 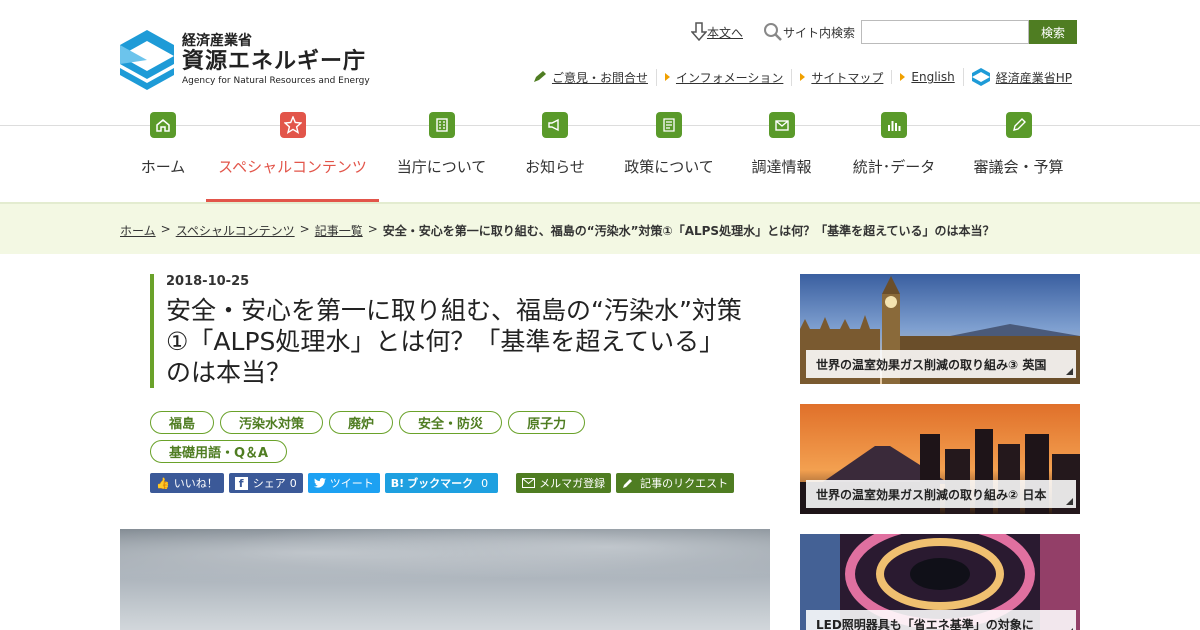 I want to click on sitemap-link-text: サイトマップ, so click(x=847, y=77).